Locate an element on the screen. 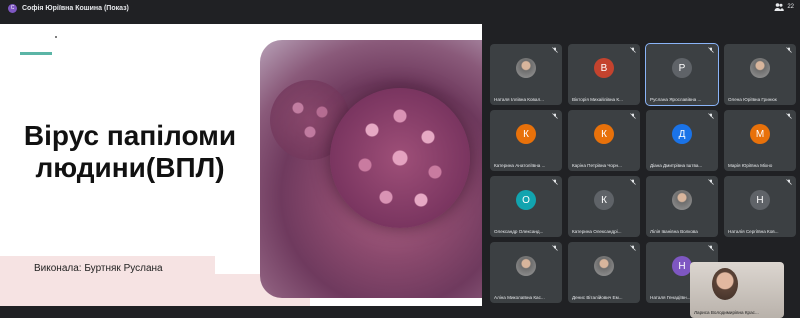 The width and height of the screenshot is (800, 318). participant-tile: Лілія Іванівна Волкова is located at coordinates (682, 206).